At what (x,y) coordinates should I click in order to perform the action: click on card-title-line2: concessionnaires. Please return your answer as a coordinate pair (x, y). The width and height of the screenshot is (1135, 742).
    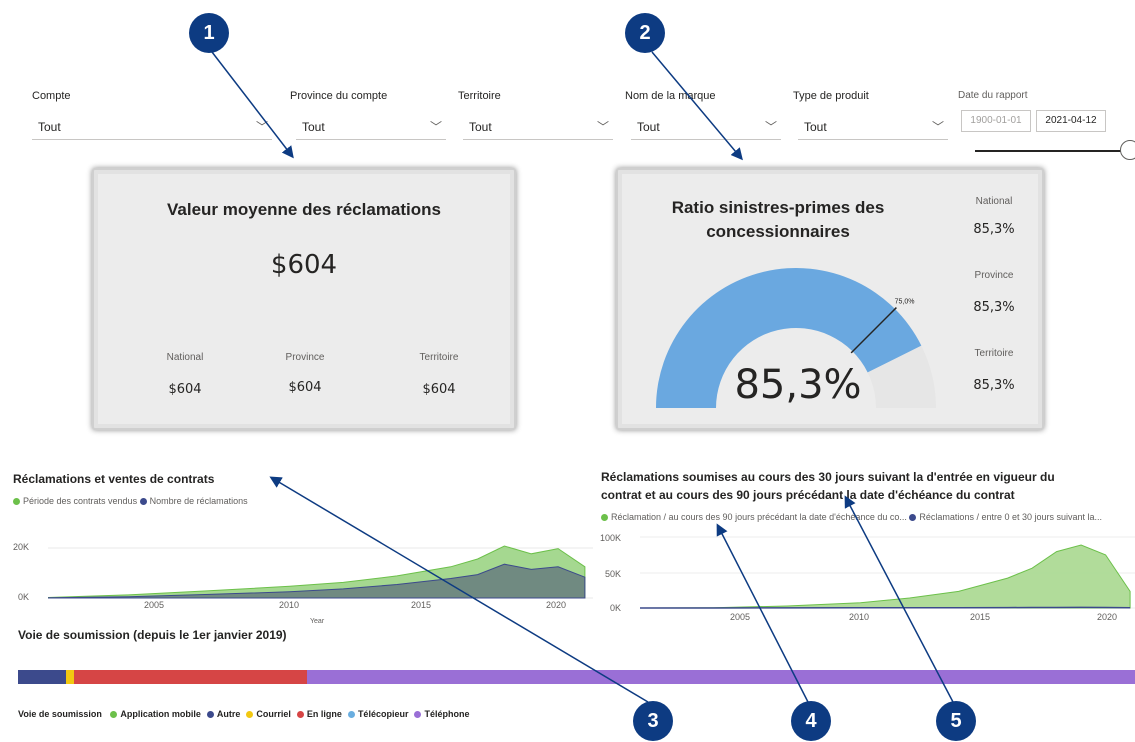
    Looking at the image, I should click on (778, 231).